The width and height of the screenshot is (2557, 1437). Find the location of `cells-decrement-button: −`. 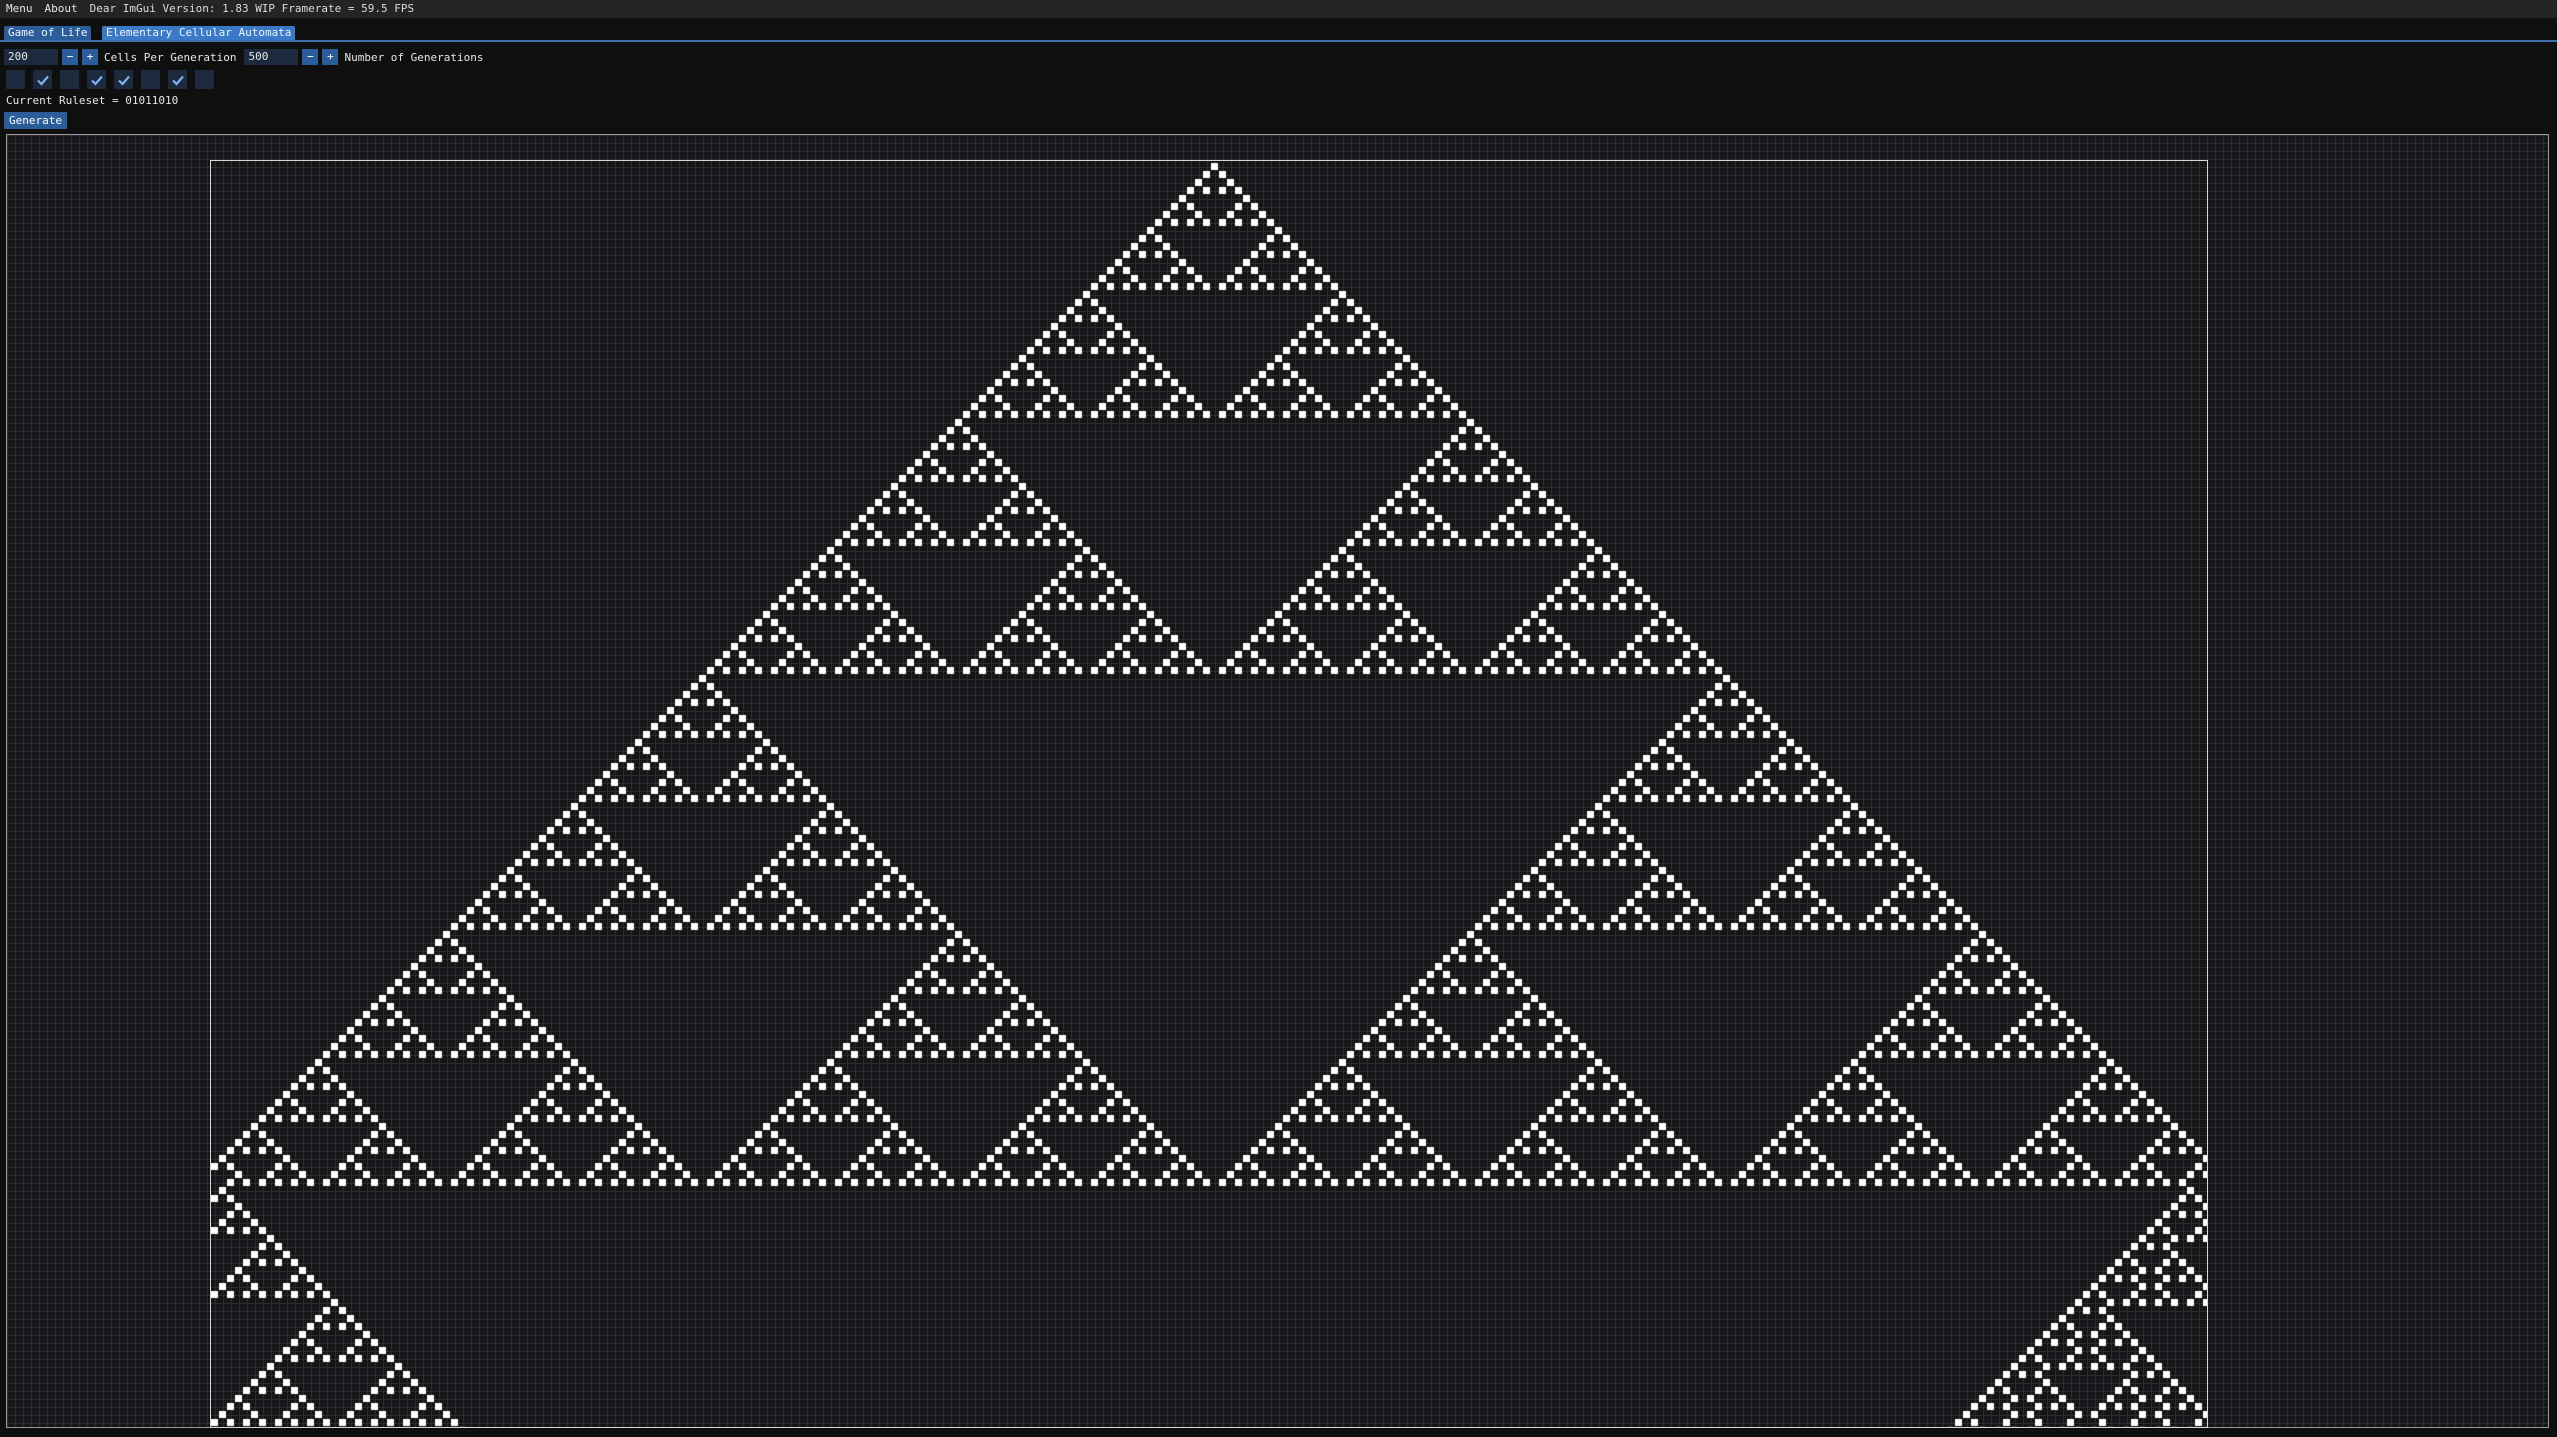

cells-decrement-button: − is located at coordinates (70, 57).